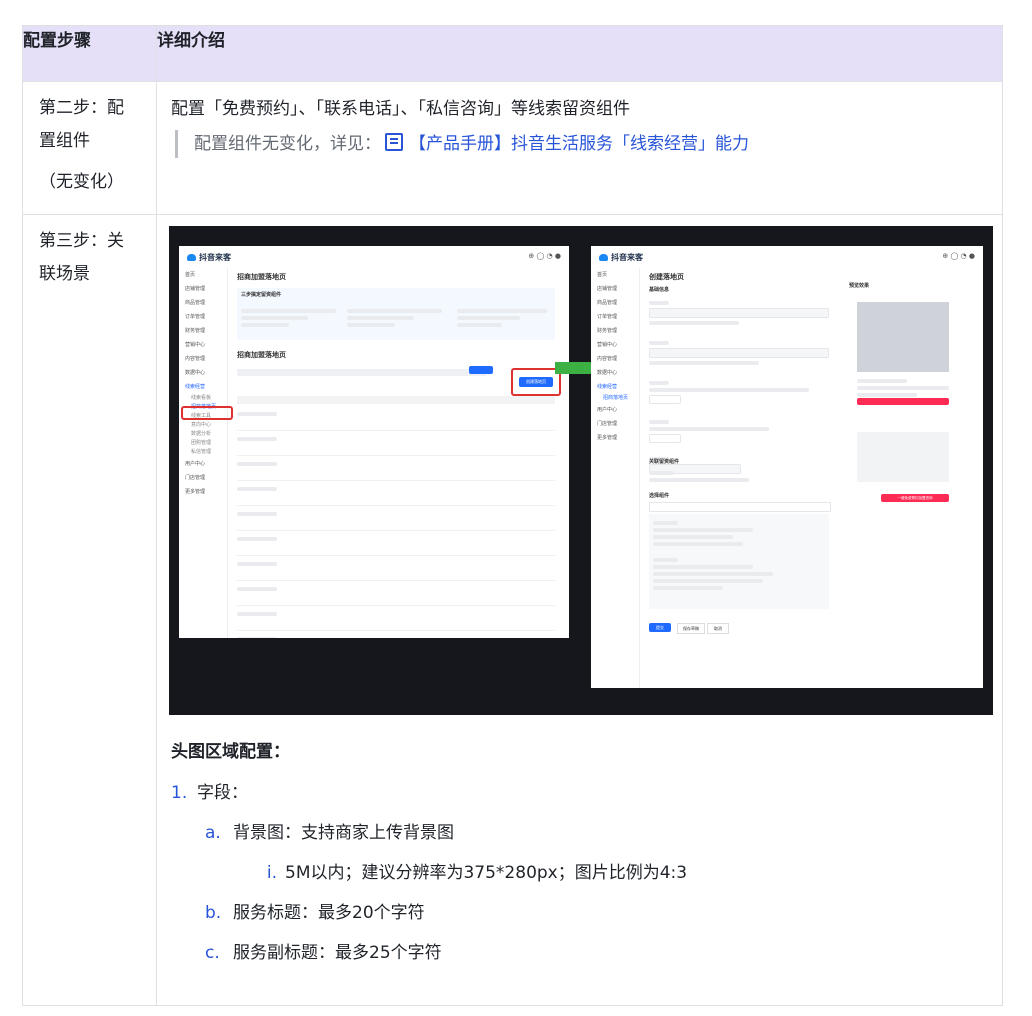 This screenshot has width=1032, height=1016. What do you see at coordinates (659, 290) in the screenshot?
I see `basic-info-heading: 基础信息` at bounding box center [659, 290].